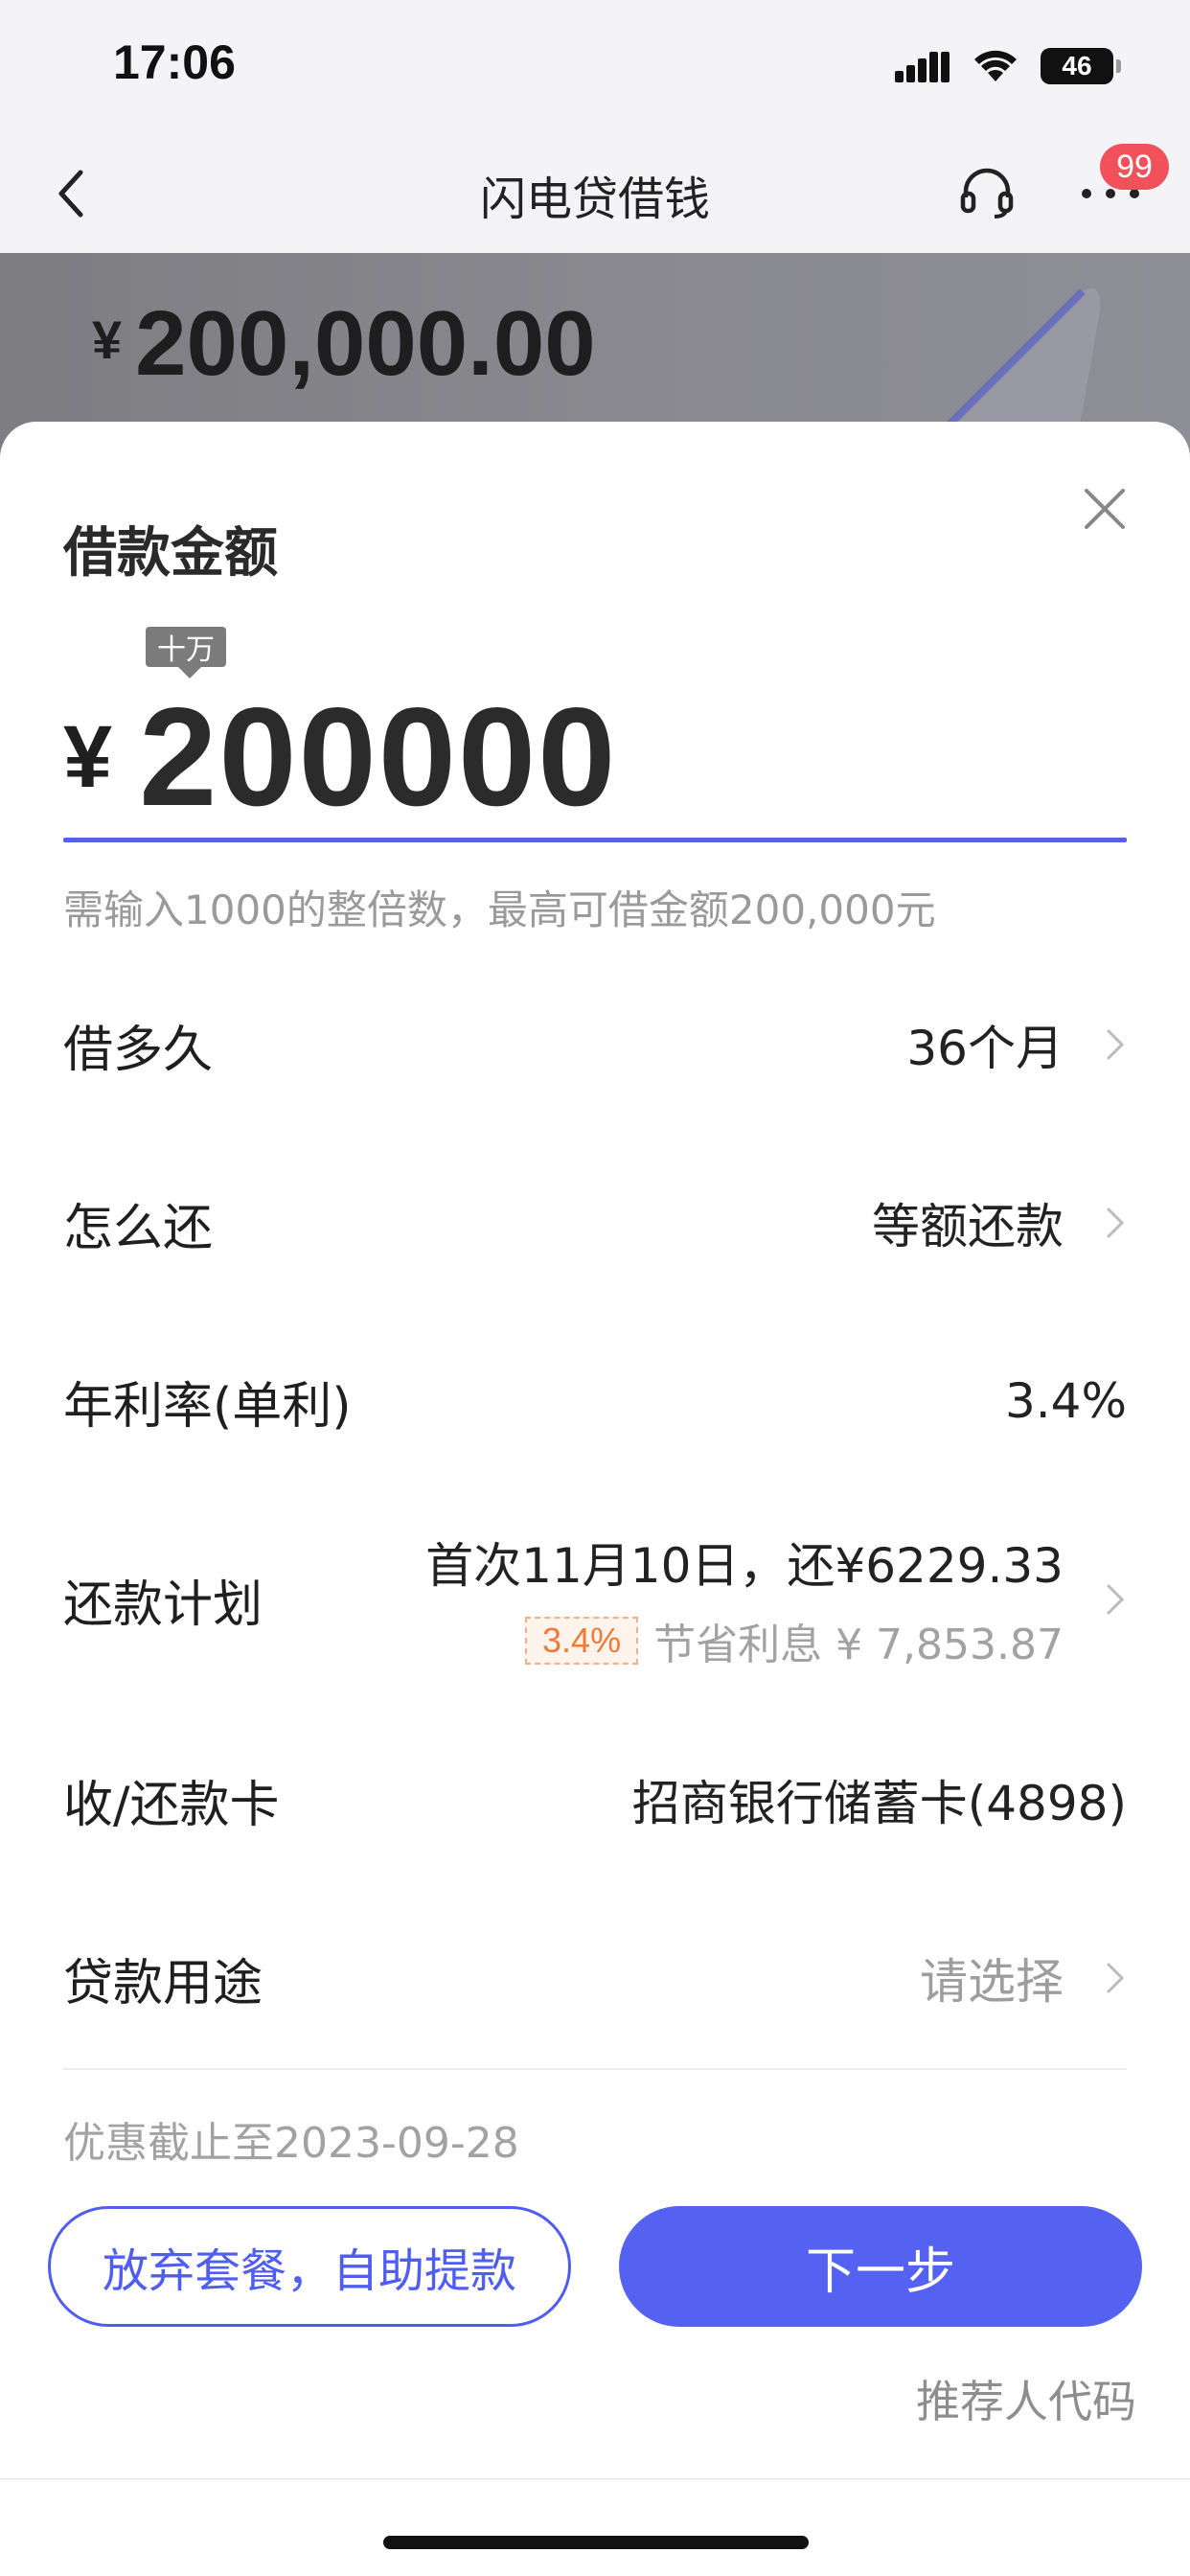 The width and height of the screenshot is (1190, 2576). What do you see at coordinates (595, 1401) in the screenshot?
I see `rate-row: 年利率(单利) 3.4%` at bounding box center [595, 1401].